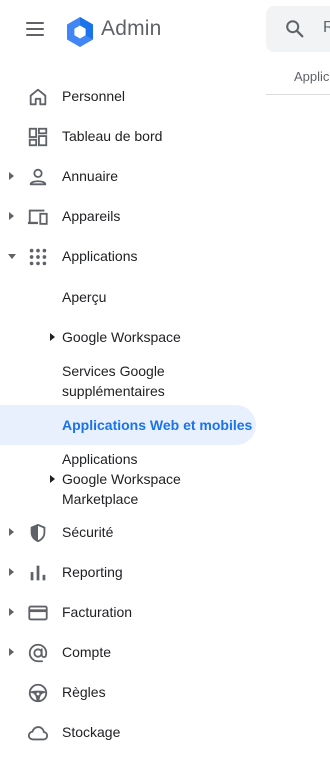  Describe the element at coordinates (38, 137) in the screenshot. I see `dashboard-icon` at that location.